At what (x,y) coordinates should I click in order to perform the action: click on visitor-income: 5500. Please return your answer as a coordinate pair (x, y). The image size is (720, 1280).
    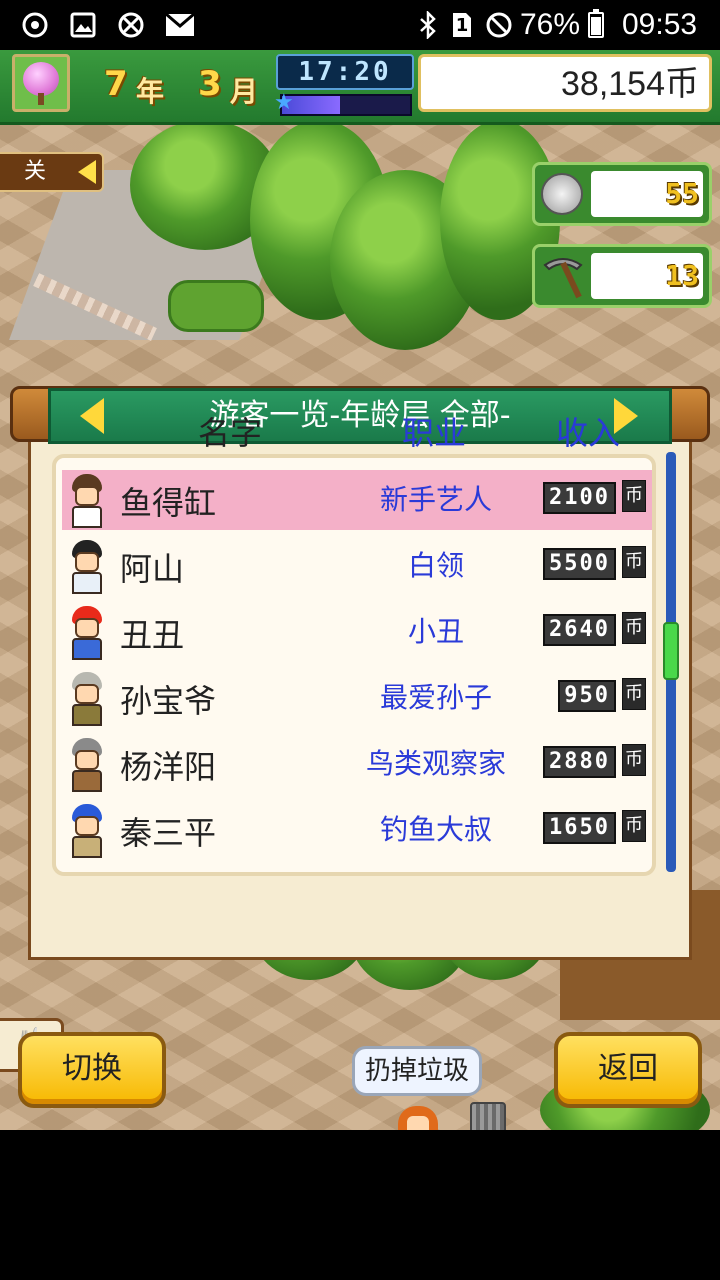
    Looking at the image, I should click on (579, 564).